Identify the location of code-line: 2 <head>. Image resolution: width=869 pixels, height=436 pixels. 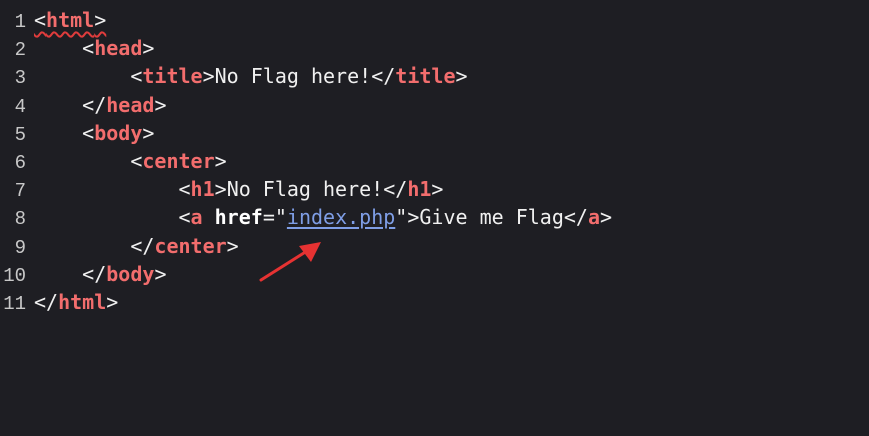
(77, 48).